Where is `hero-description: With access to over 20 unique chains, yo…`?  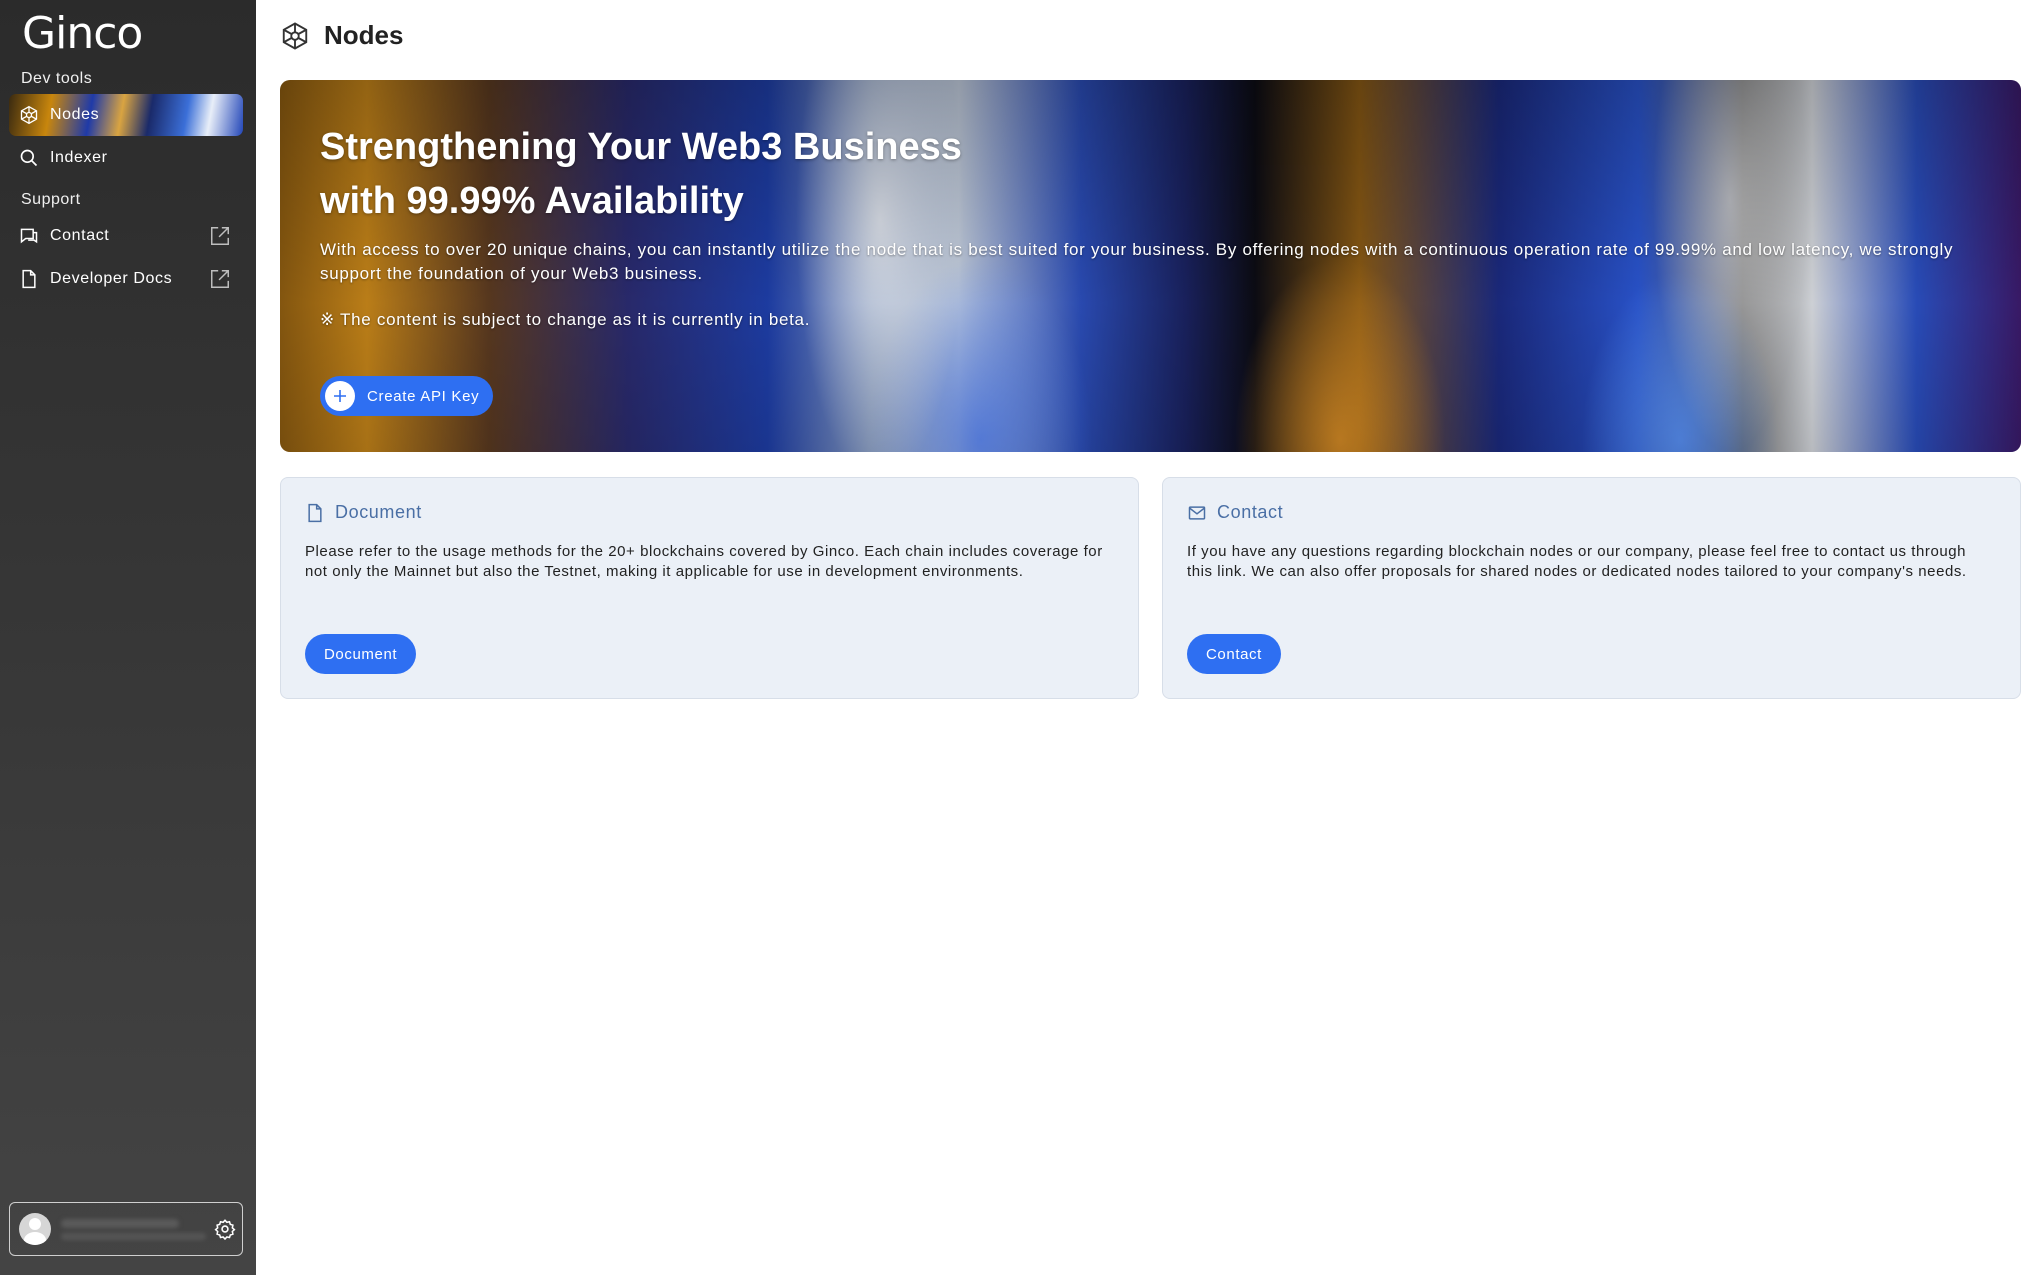
hero-description: With access to over 20 unique chains, yo… is located at coordinates (1137, 261).